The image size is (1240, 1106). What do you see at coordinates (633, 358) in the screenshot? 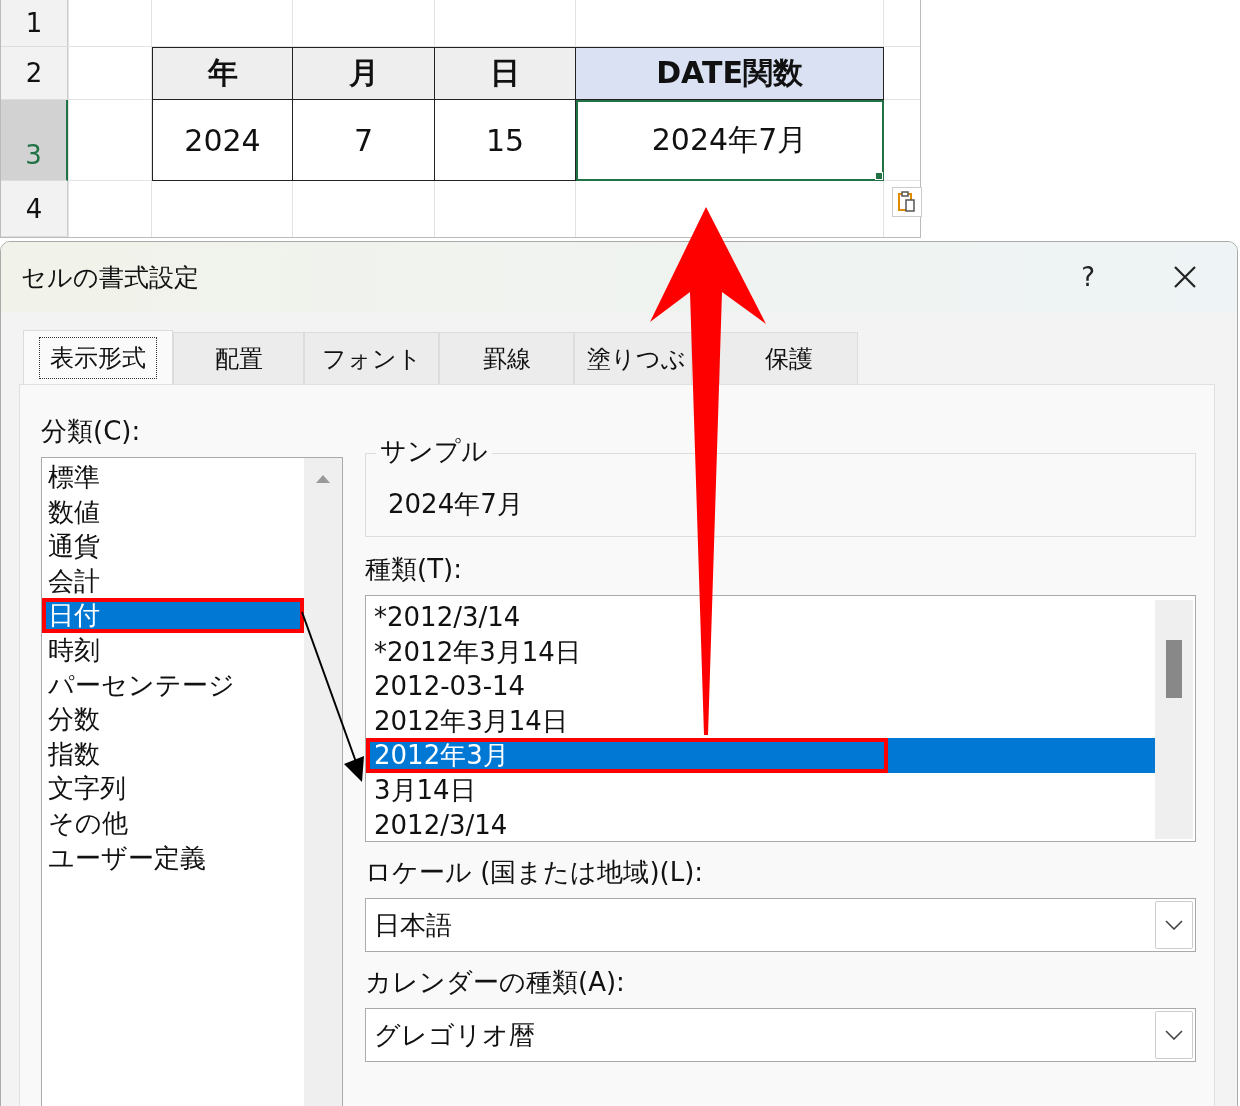
I see `tab: 塗りつぶ` at bounding box center [633, 358].